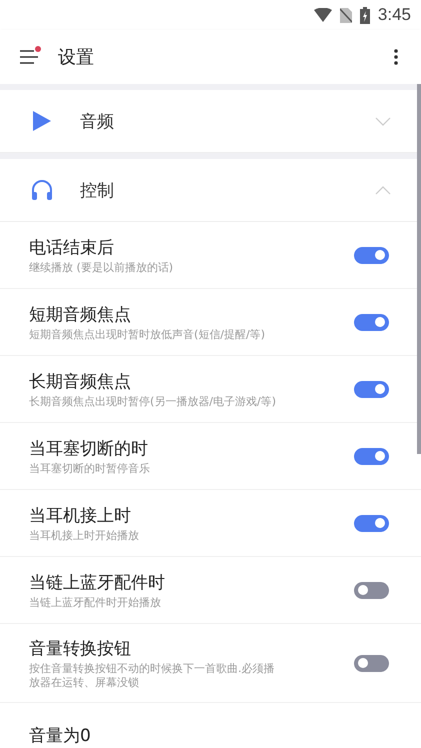 The width and height of the screenshot is (421, 748). I want to click on battery-icon, so click(365, 15).